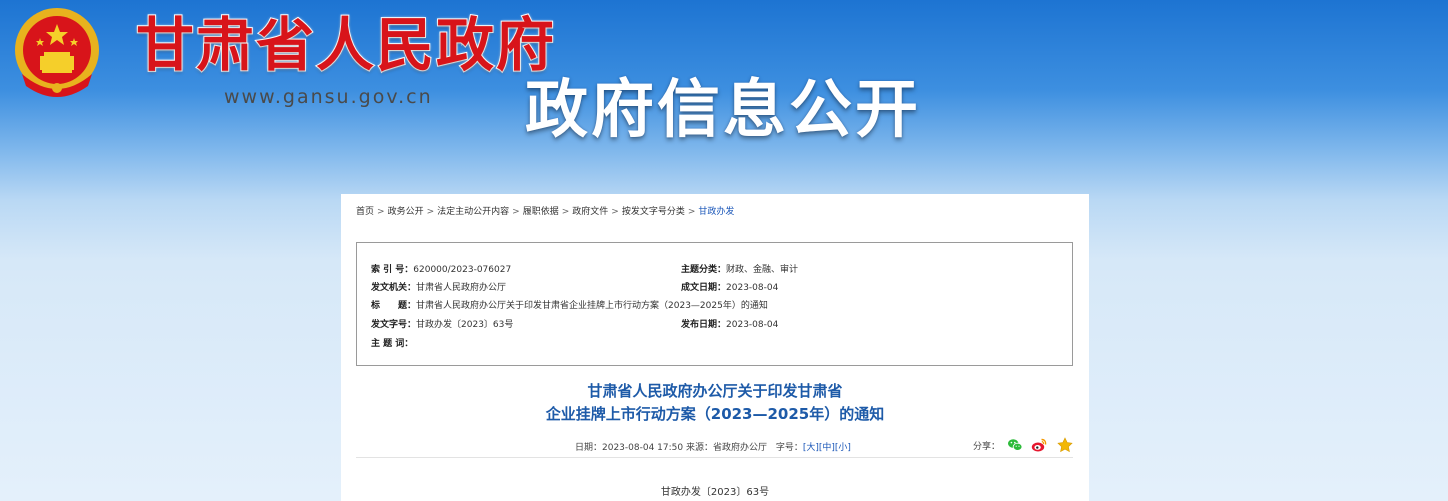  Describe the element at coordinates (406, 212) in the screenshot. I see `breadcrumb-government-affairs: 政务公开` at that location.